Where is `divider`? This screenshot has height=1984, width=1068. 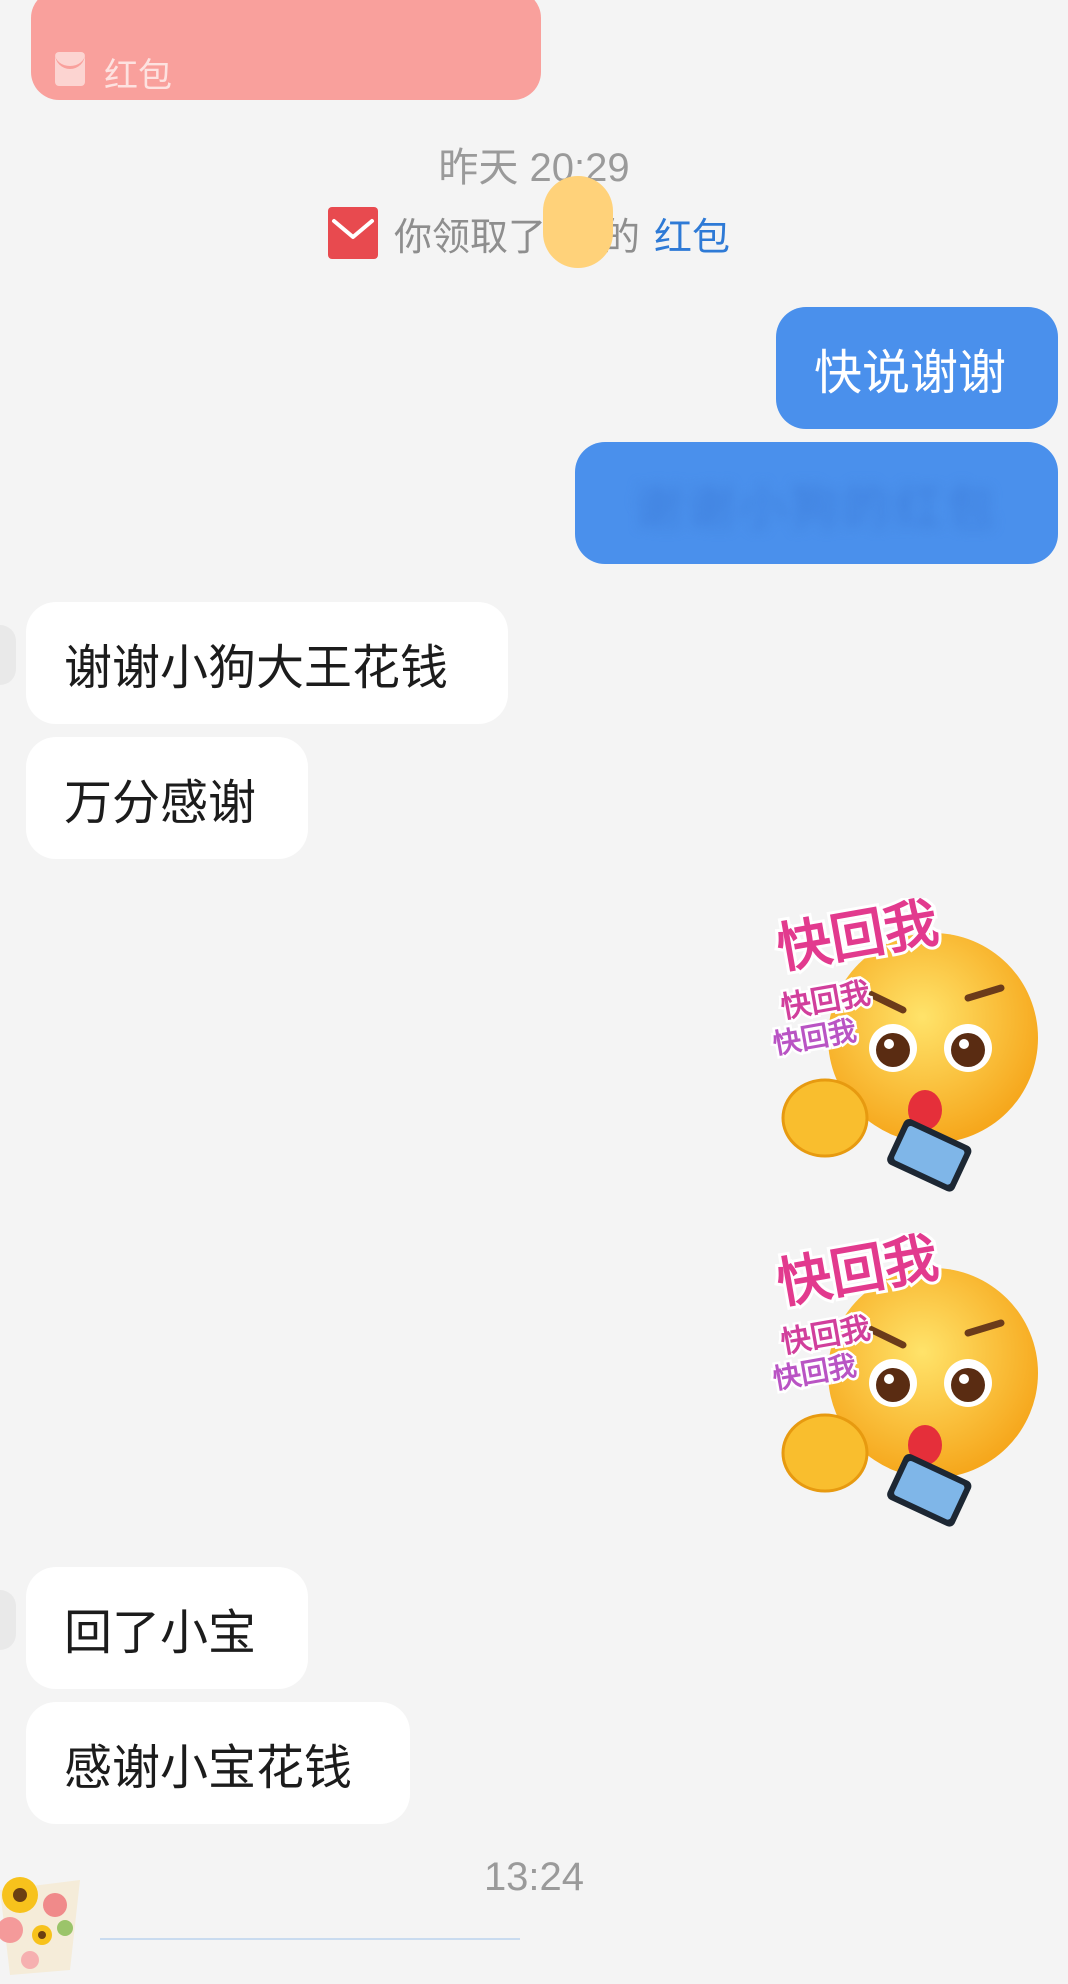
divider is located at coordinates (310, 1939).